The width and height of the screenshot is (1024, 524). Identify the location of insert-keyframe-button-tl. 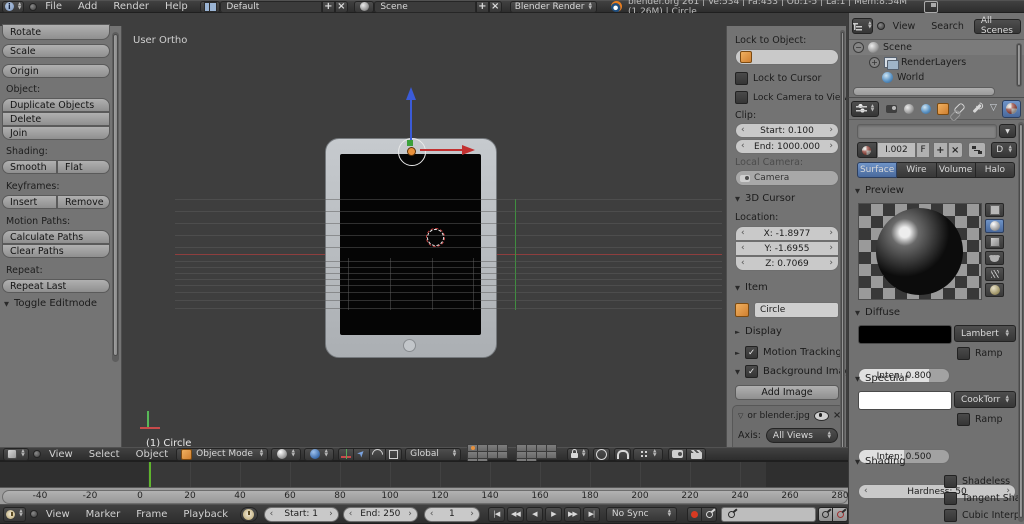
(826, 514).